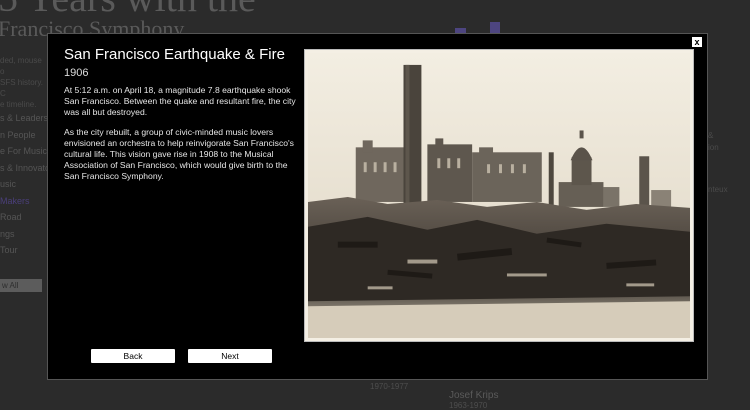 The height and width of the screenshot is (410, 750). What do you see at coordinates (23, 217) in the screenshot?
I see `background-nav-item: Road` at bounding box center [23, 217].